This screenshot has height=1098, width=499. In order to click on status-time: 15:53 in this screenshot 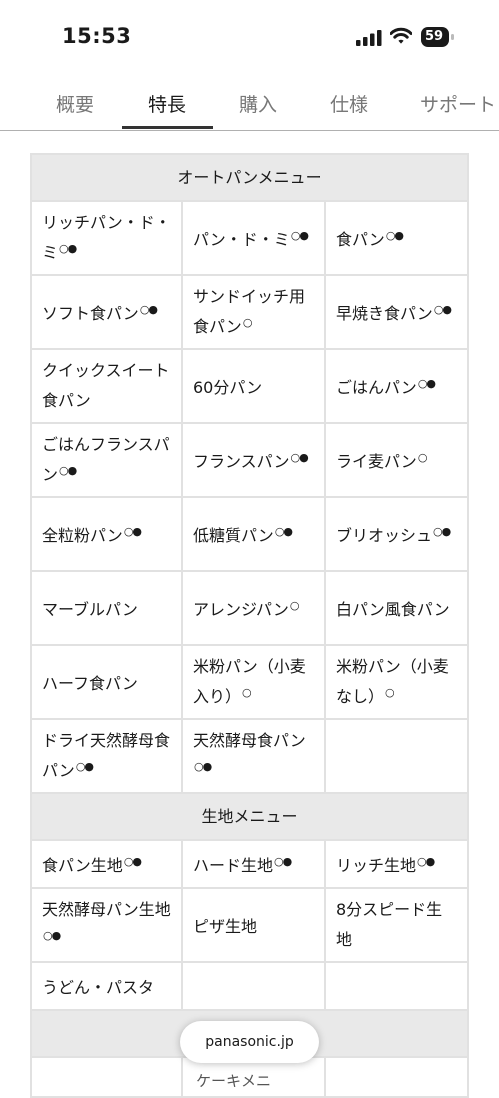, I will do `click(97, 36)`.